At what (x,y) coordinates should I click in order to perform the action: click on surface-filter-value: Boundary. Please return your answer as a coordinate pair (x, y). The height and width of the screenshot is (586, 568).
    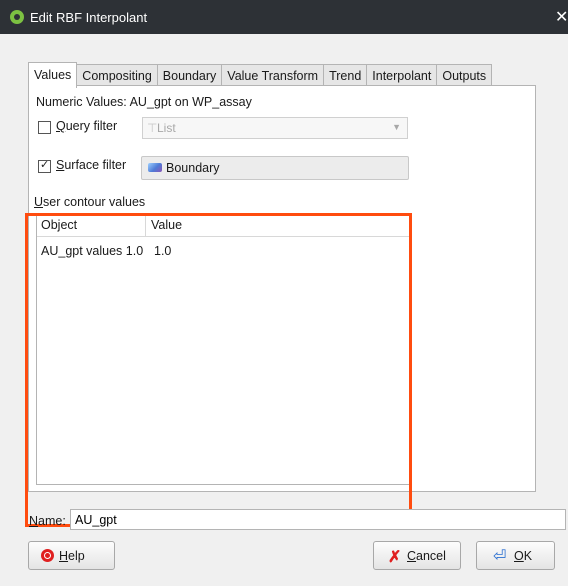
    Looking at the image, I should click on (193, 168).